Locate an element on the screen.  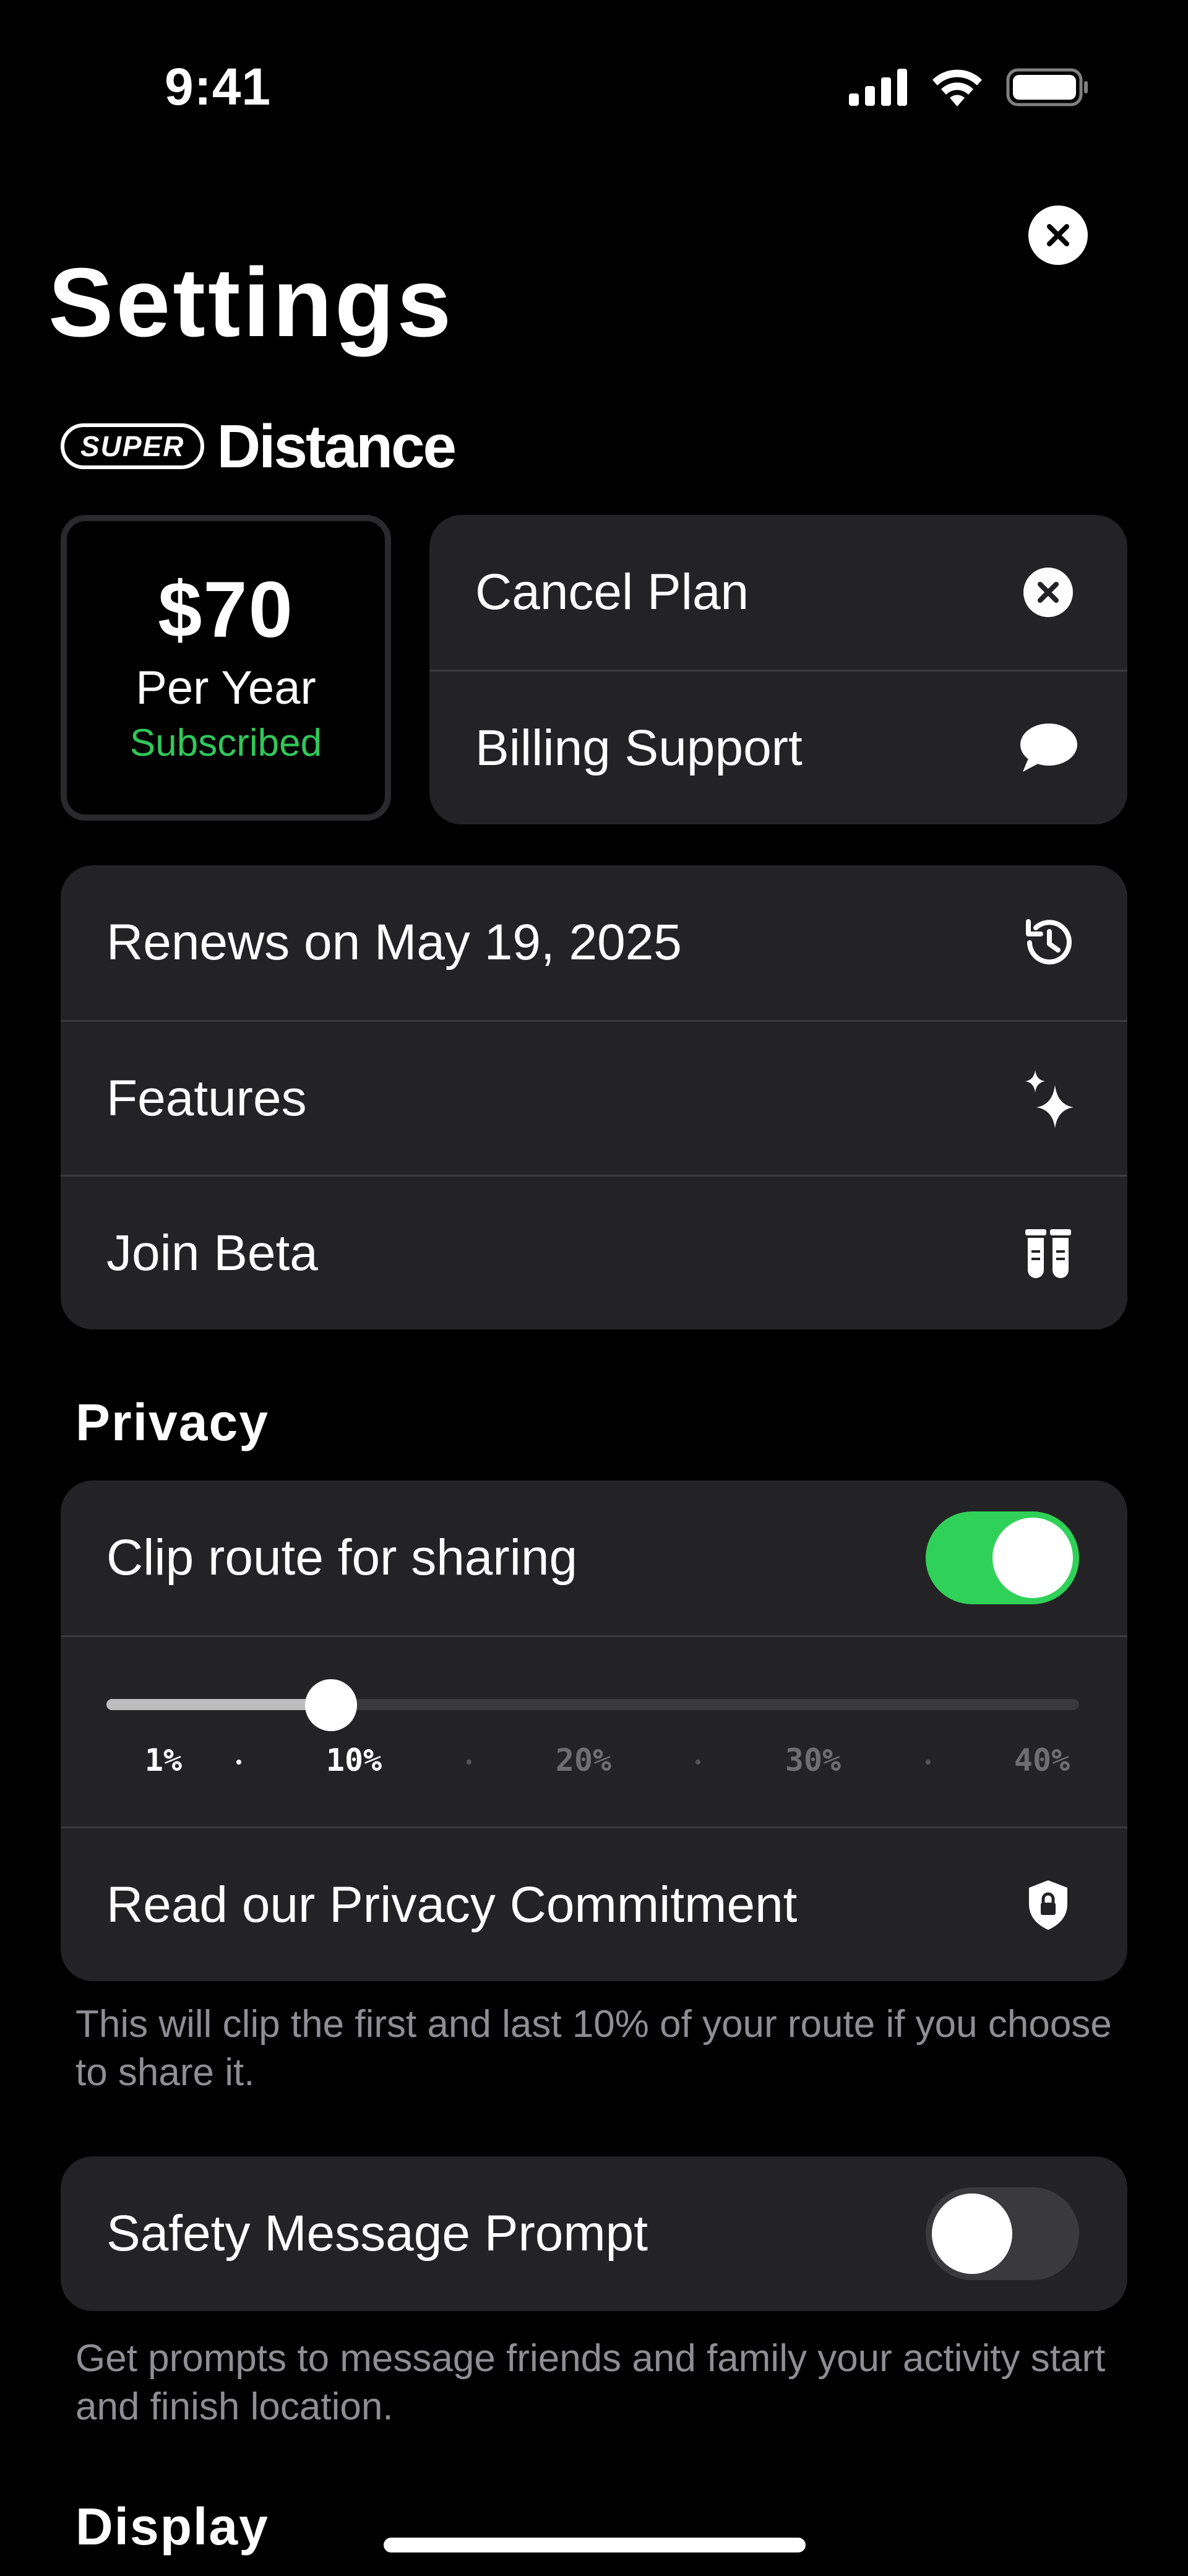
shield-lock-icon is located at coordinates (1048, 1905).